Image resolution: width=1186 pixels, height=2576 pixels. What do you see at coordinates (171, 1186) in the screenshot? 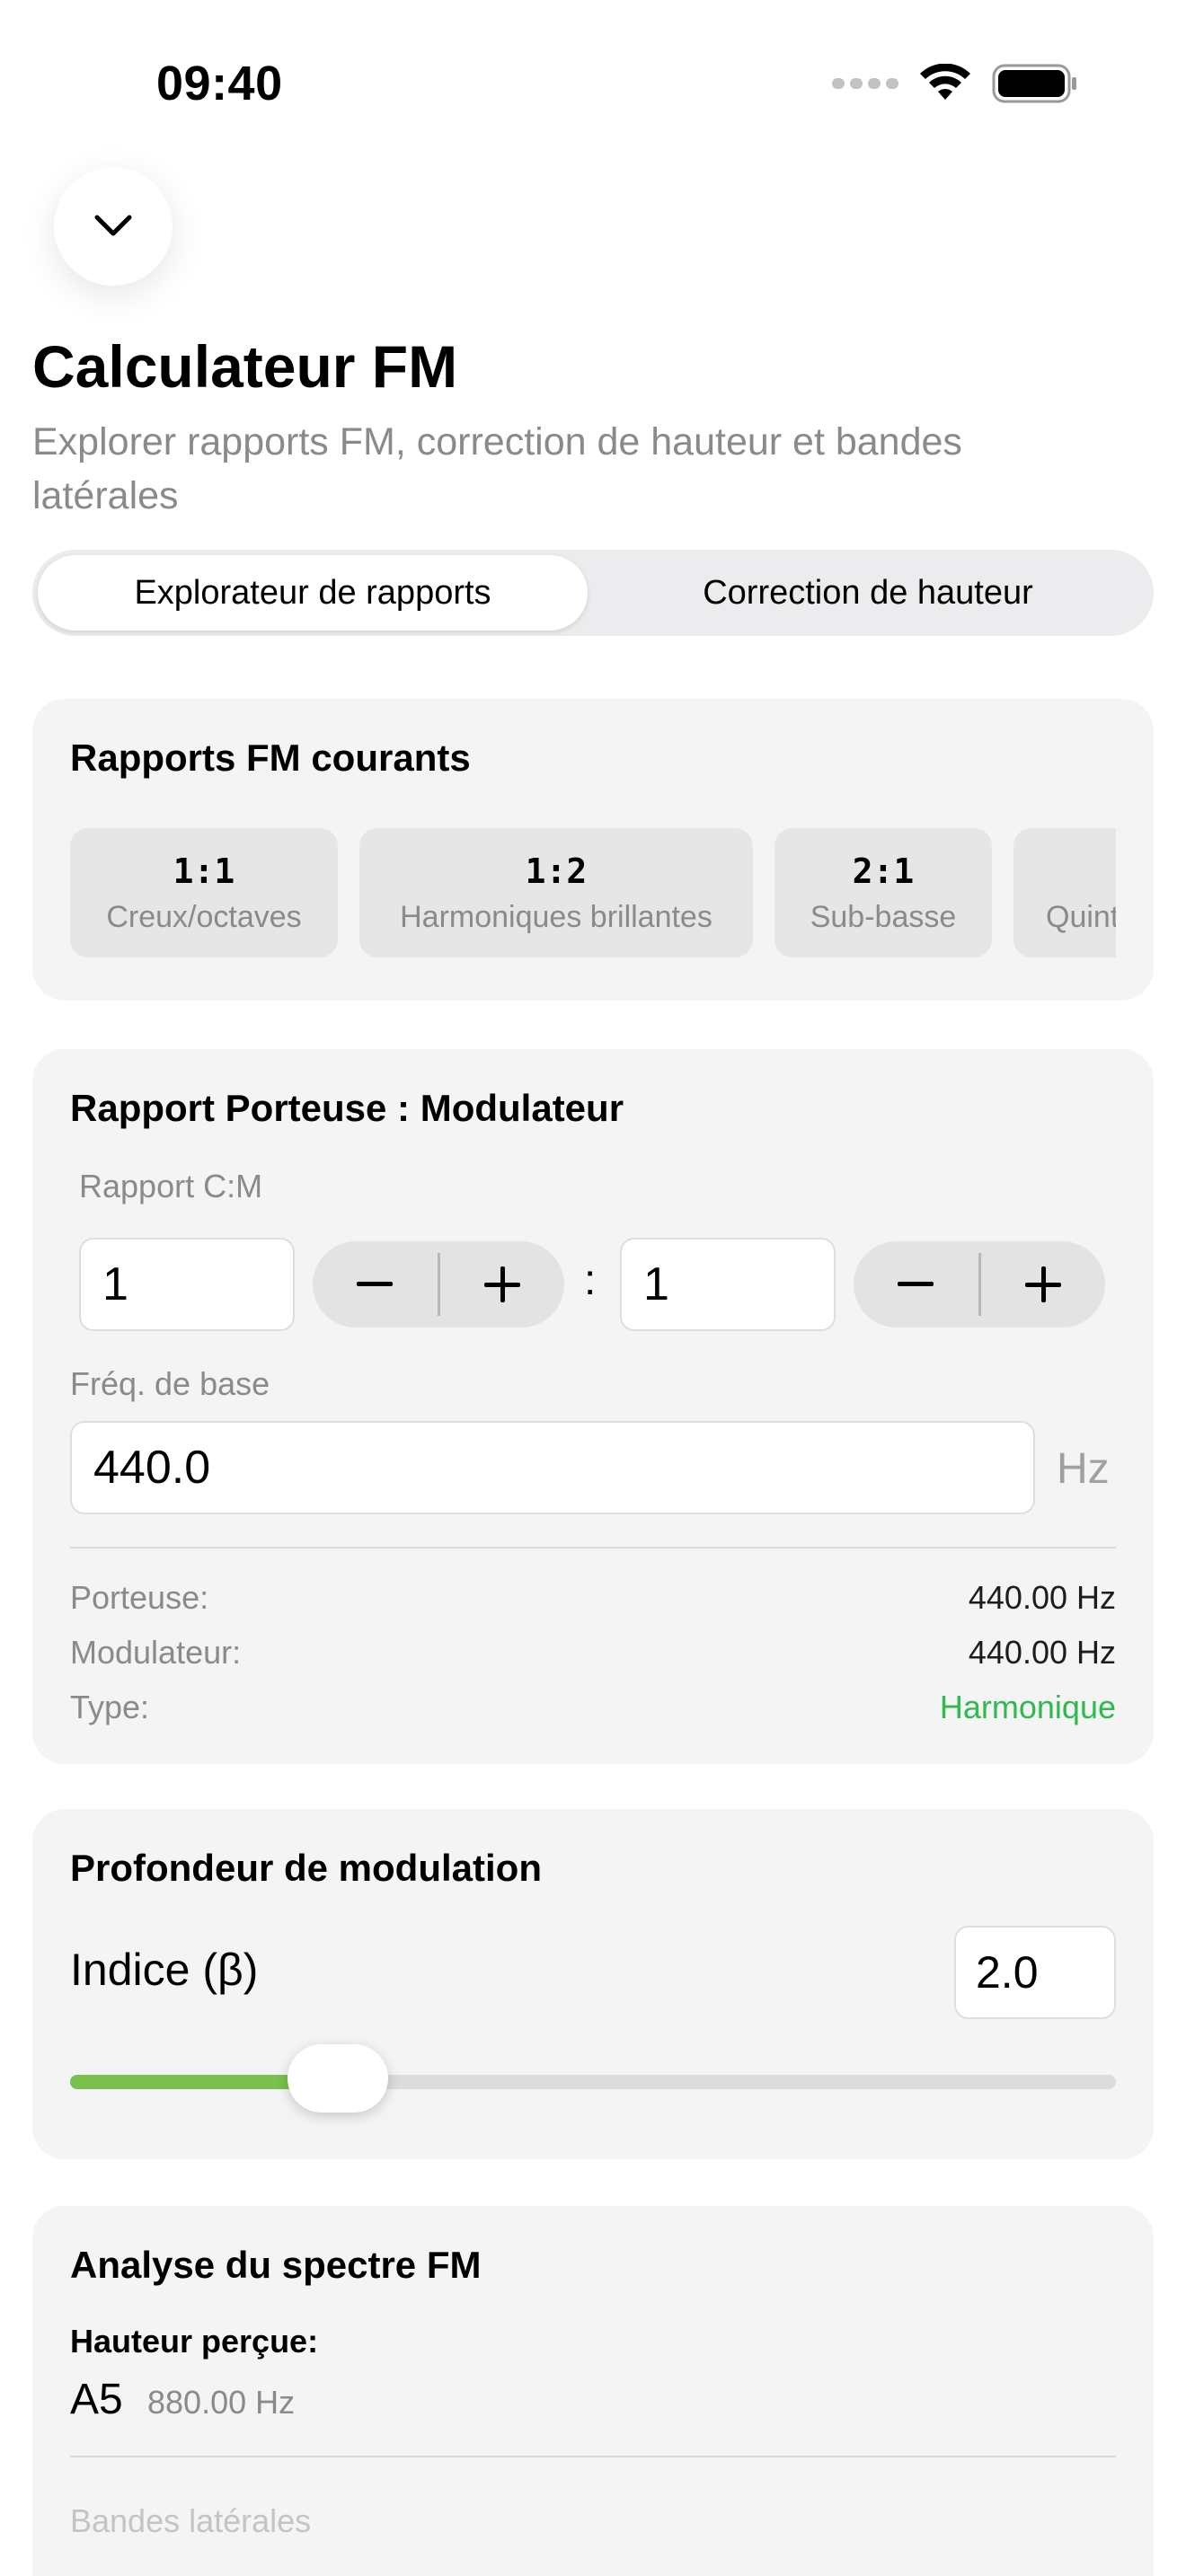
I see `cm-ratio-label: Rapport C:M` at bounding box center [171, 1186].